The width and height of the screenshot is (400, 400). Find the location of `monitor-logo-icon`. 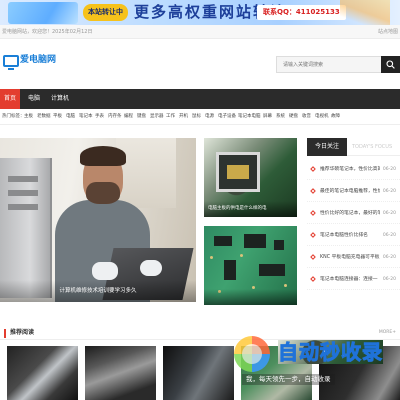

monitor-logo-icon is located at coordinates (11, 62).